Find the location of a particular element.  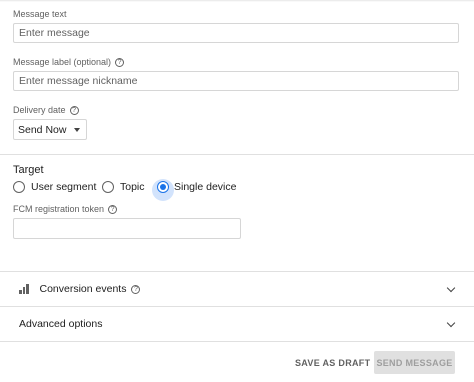

bar-chart-icon is located at coordinates (24, 289).